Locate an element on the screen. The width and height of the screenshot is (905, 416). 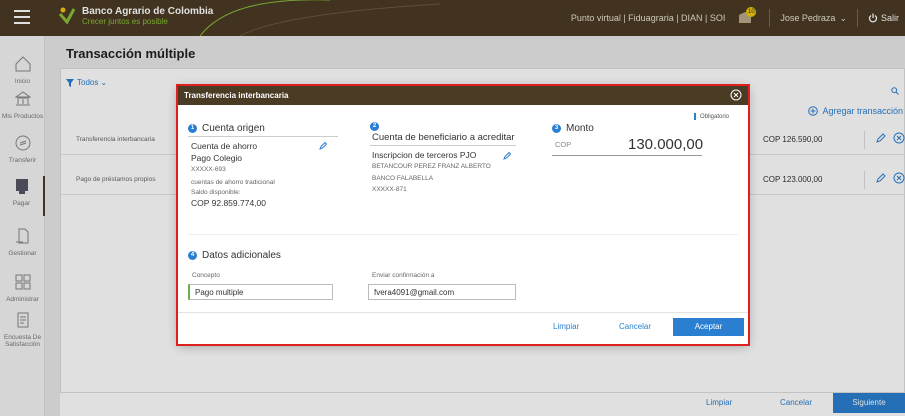
edit-origin-icon is located at coordinates (323, 145).